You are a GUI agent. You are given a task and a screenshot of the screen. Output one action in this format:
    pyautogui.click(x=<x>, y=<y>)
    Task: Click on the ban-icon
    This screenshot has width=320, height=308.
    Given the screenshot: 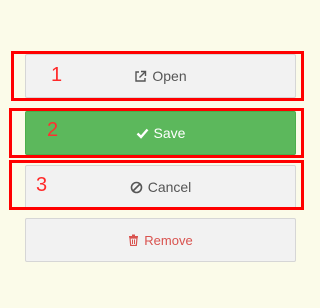 What is the action you would take?
    pyautogui.click(x=136, y=187)
    